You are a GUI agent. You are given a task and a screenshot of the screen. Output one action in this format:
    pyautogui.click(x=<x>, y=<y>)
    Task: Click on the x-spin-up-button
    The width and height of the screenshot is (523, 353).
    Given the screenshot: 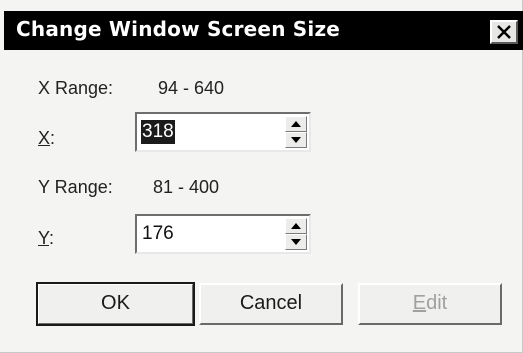 What is the action you would take?
    pyautogui.click(x=296, y=124)
    